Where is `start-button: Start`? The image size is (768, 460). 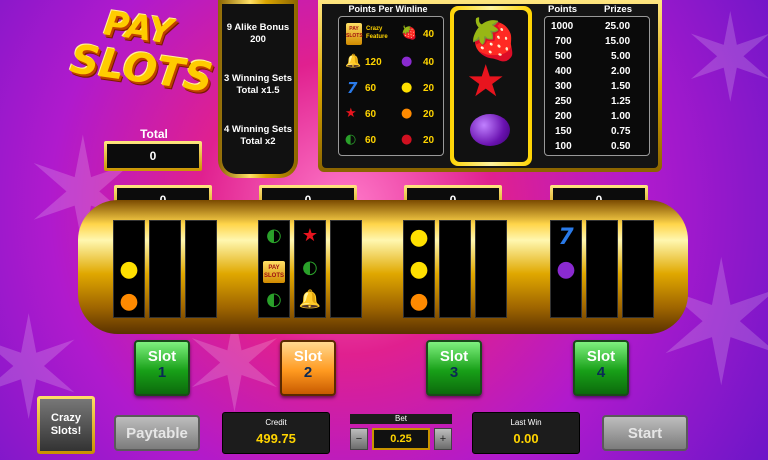
start-button: Start is located at coordinates (645, 433).